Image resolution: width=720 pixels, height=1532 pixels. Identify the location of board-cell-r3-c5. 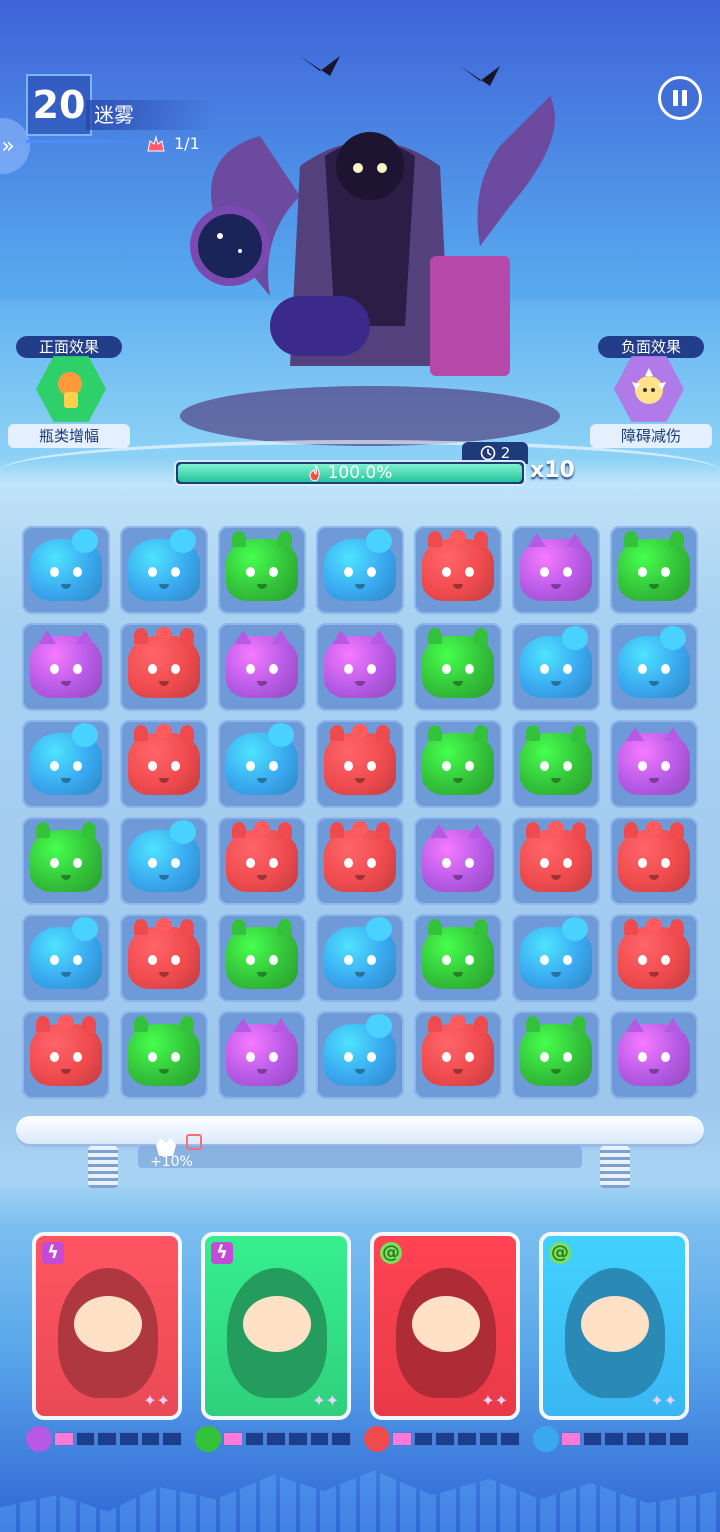
(458, 764).